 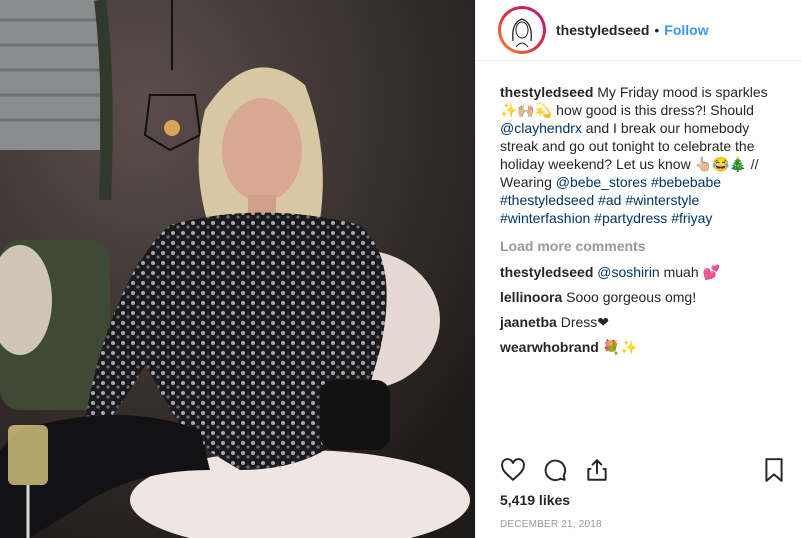 I want to click on caption-mention-bebe-stores: @bebe_stores, so click(x=601, y=182).